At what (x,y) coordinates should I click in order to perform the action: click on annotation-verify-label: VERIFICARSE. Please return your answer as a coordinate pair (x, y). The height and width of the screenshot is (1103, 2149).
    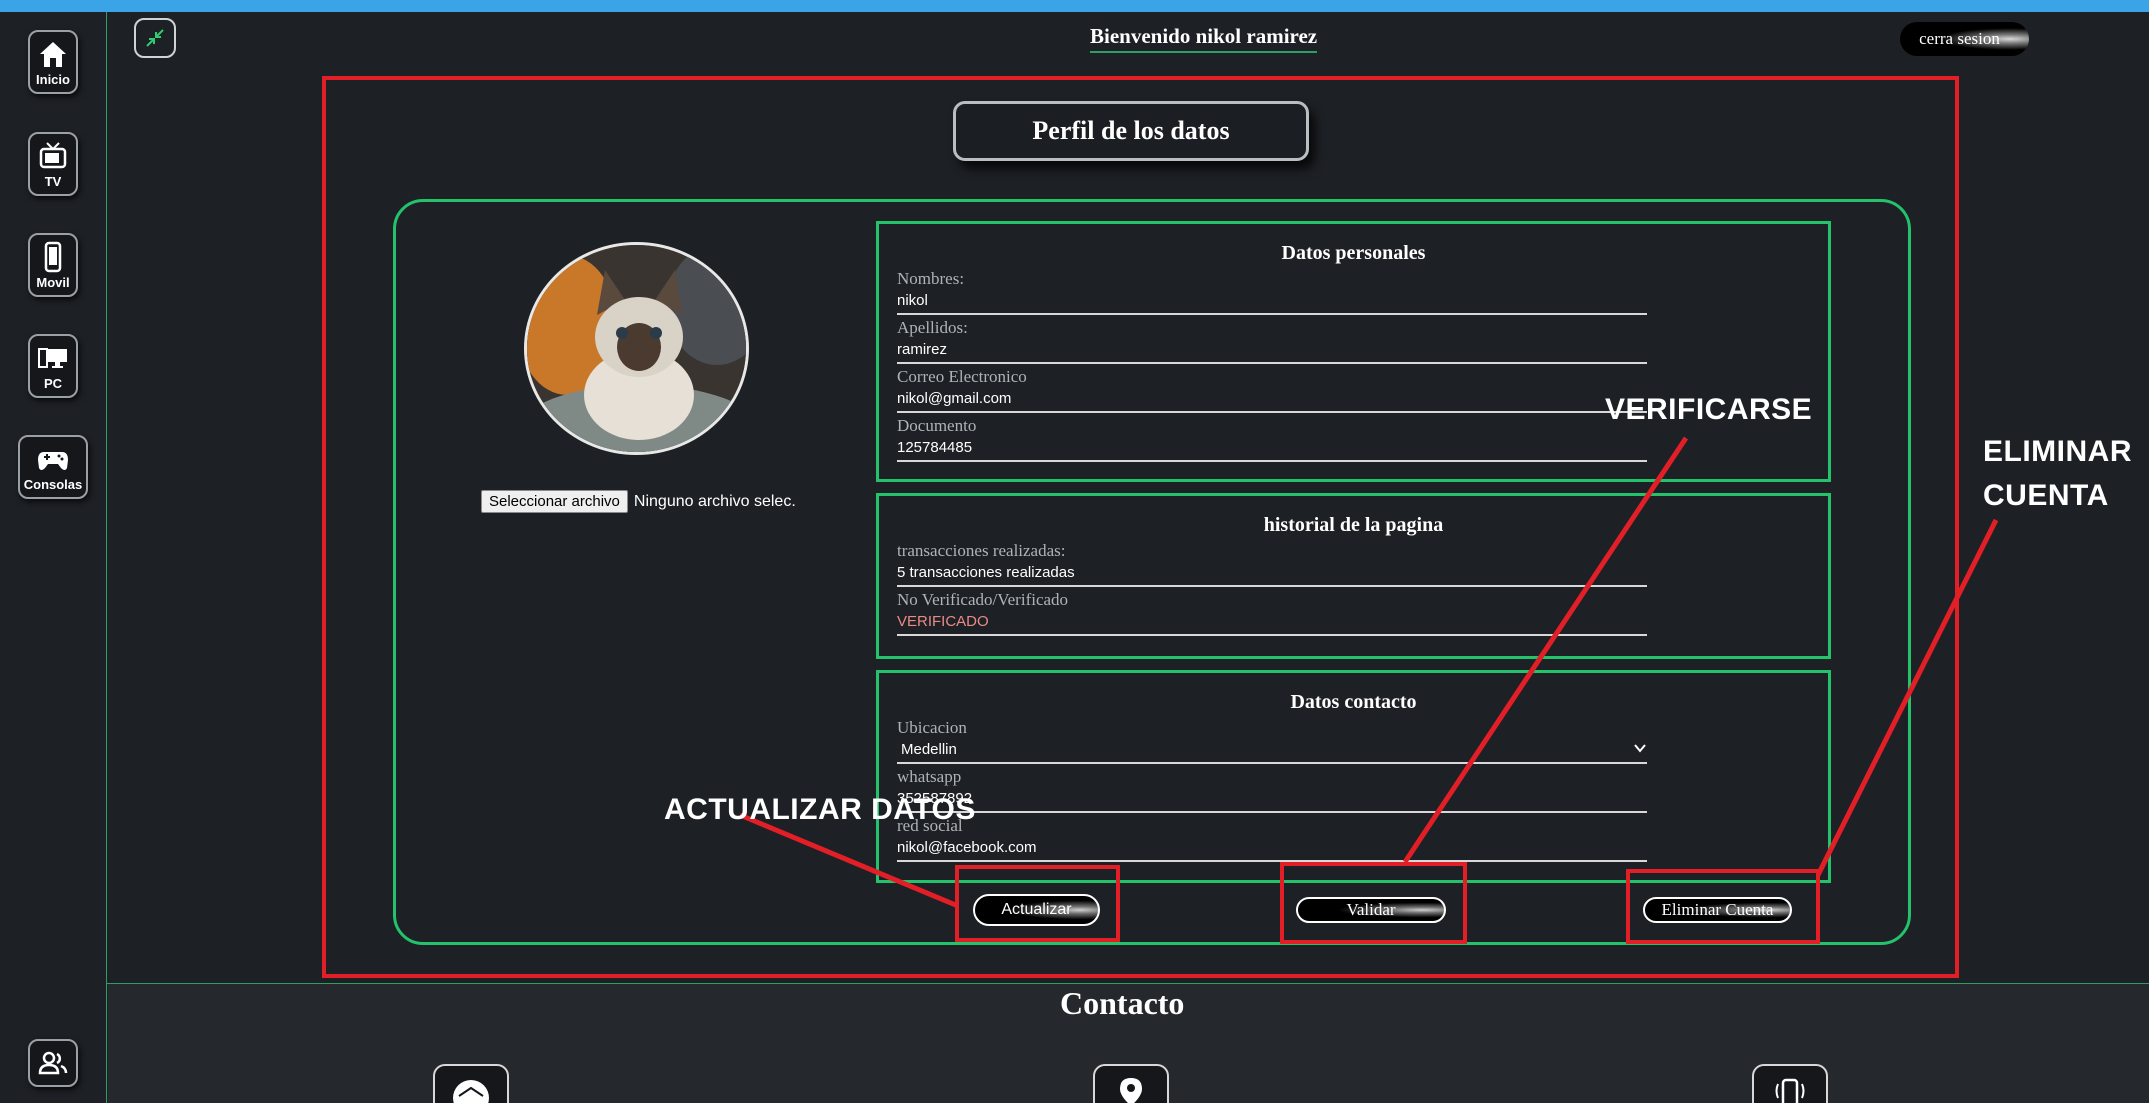
    Looking at the image, I should click on (1709, 409).